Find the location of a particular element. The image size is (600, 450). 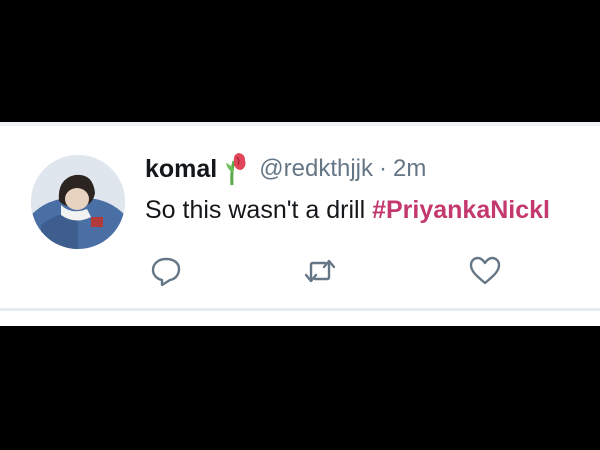

avatar-image is located at coordinates (78, 202).